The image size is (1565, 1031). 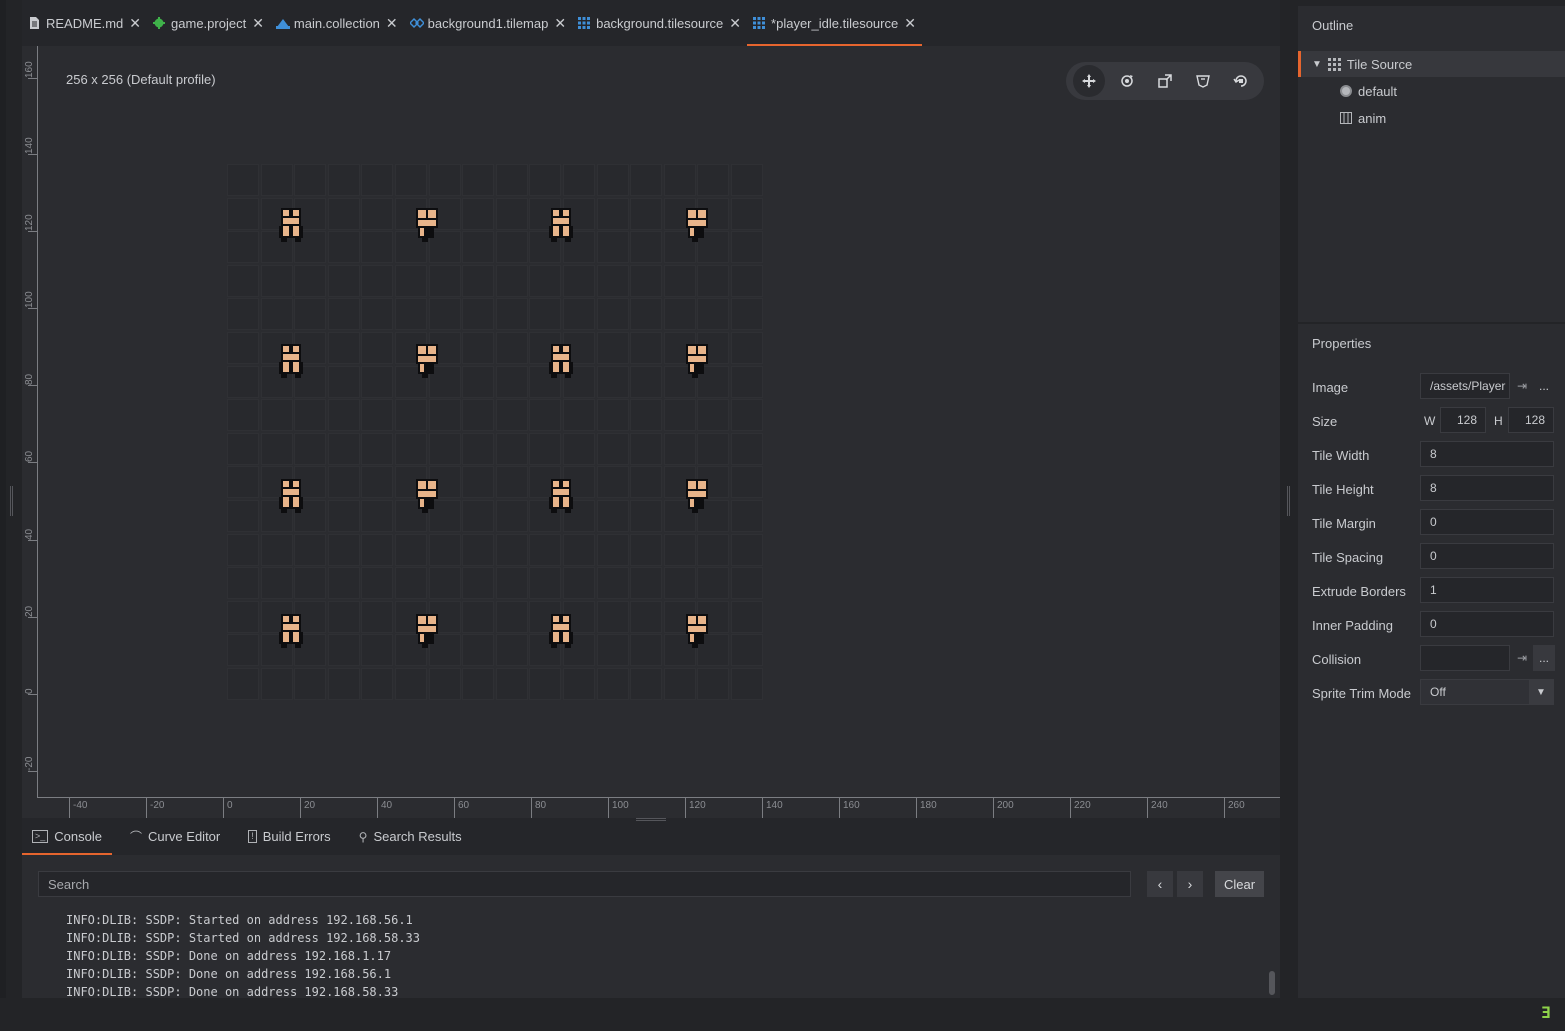 What do you see at coordinates (11, 501) in the screenshot?
I see `left-splitter-grip` at bounding box center [11, 501].